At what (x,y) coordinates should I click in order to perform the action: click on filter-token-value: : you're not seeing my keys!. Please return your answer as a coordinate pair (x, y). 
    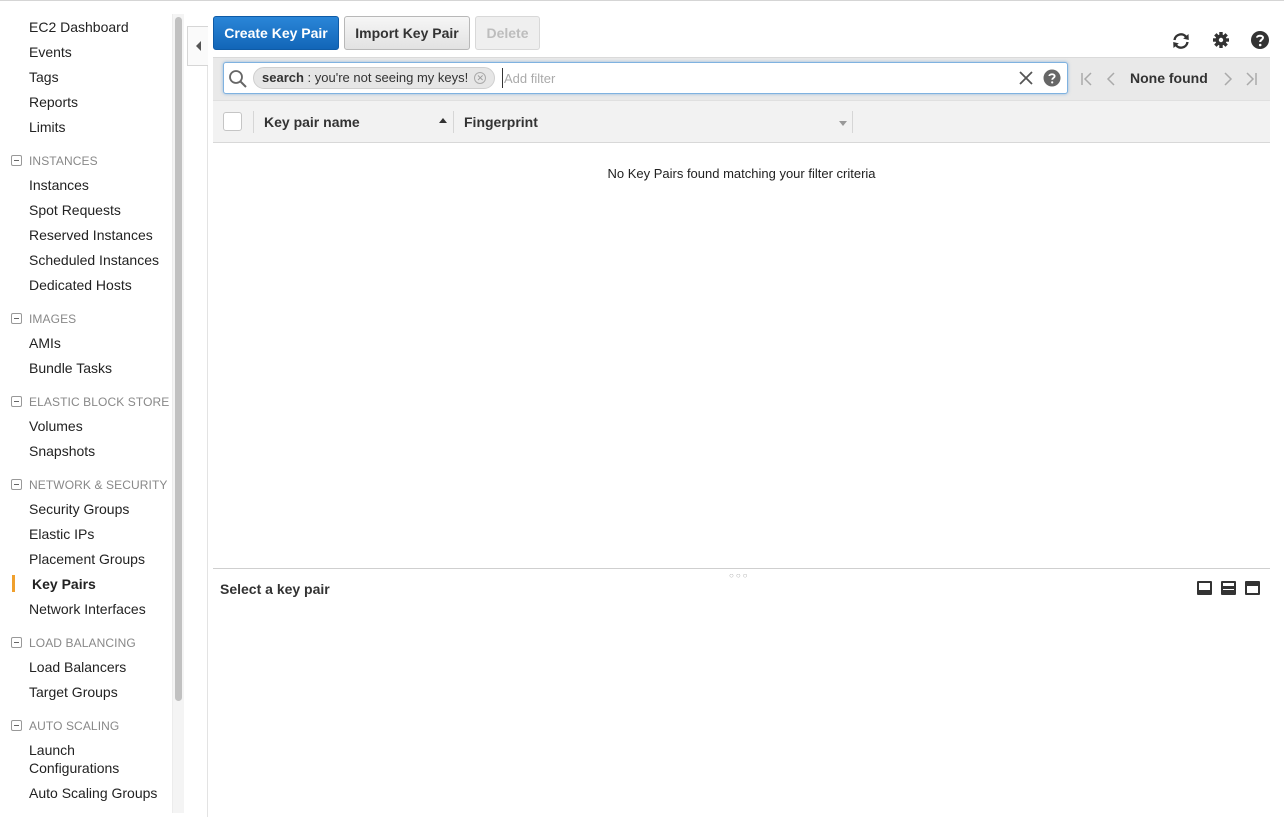
    Looking at the image, I should click on (386, 77).